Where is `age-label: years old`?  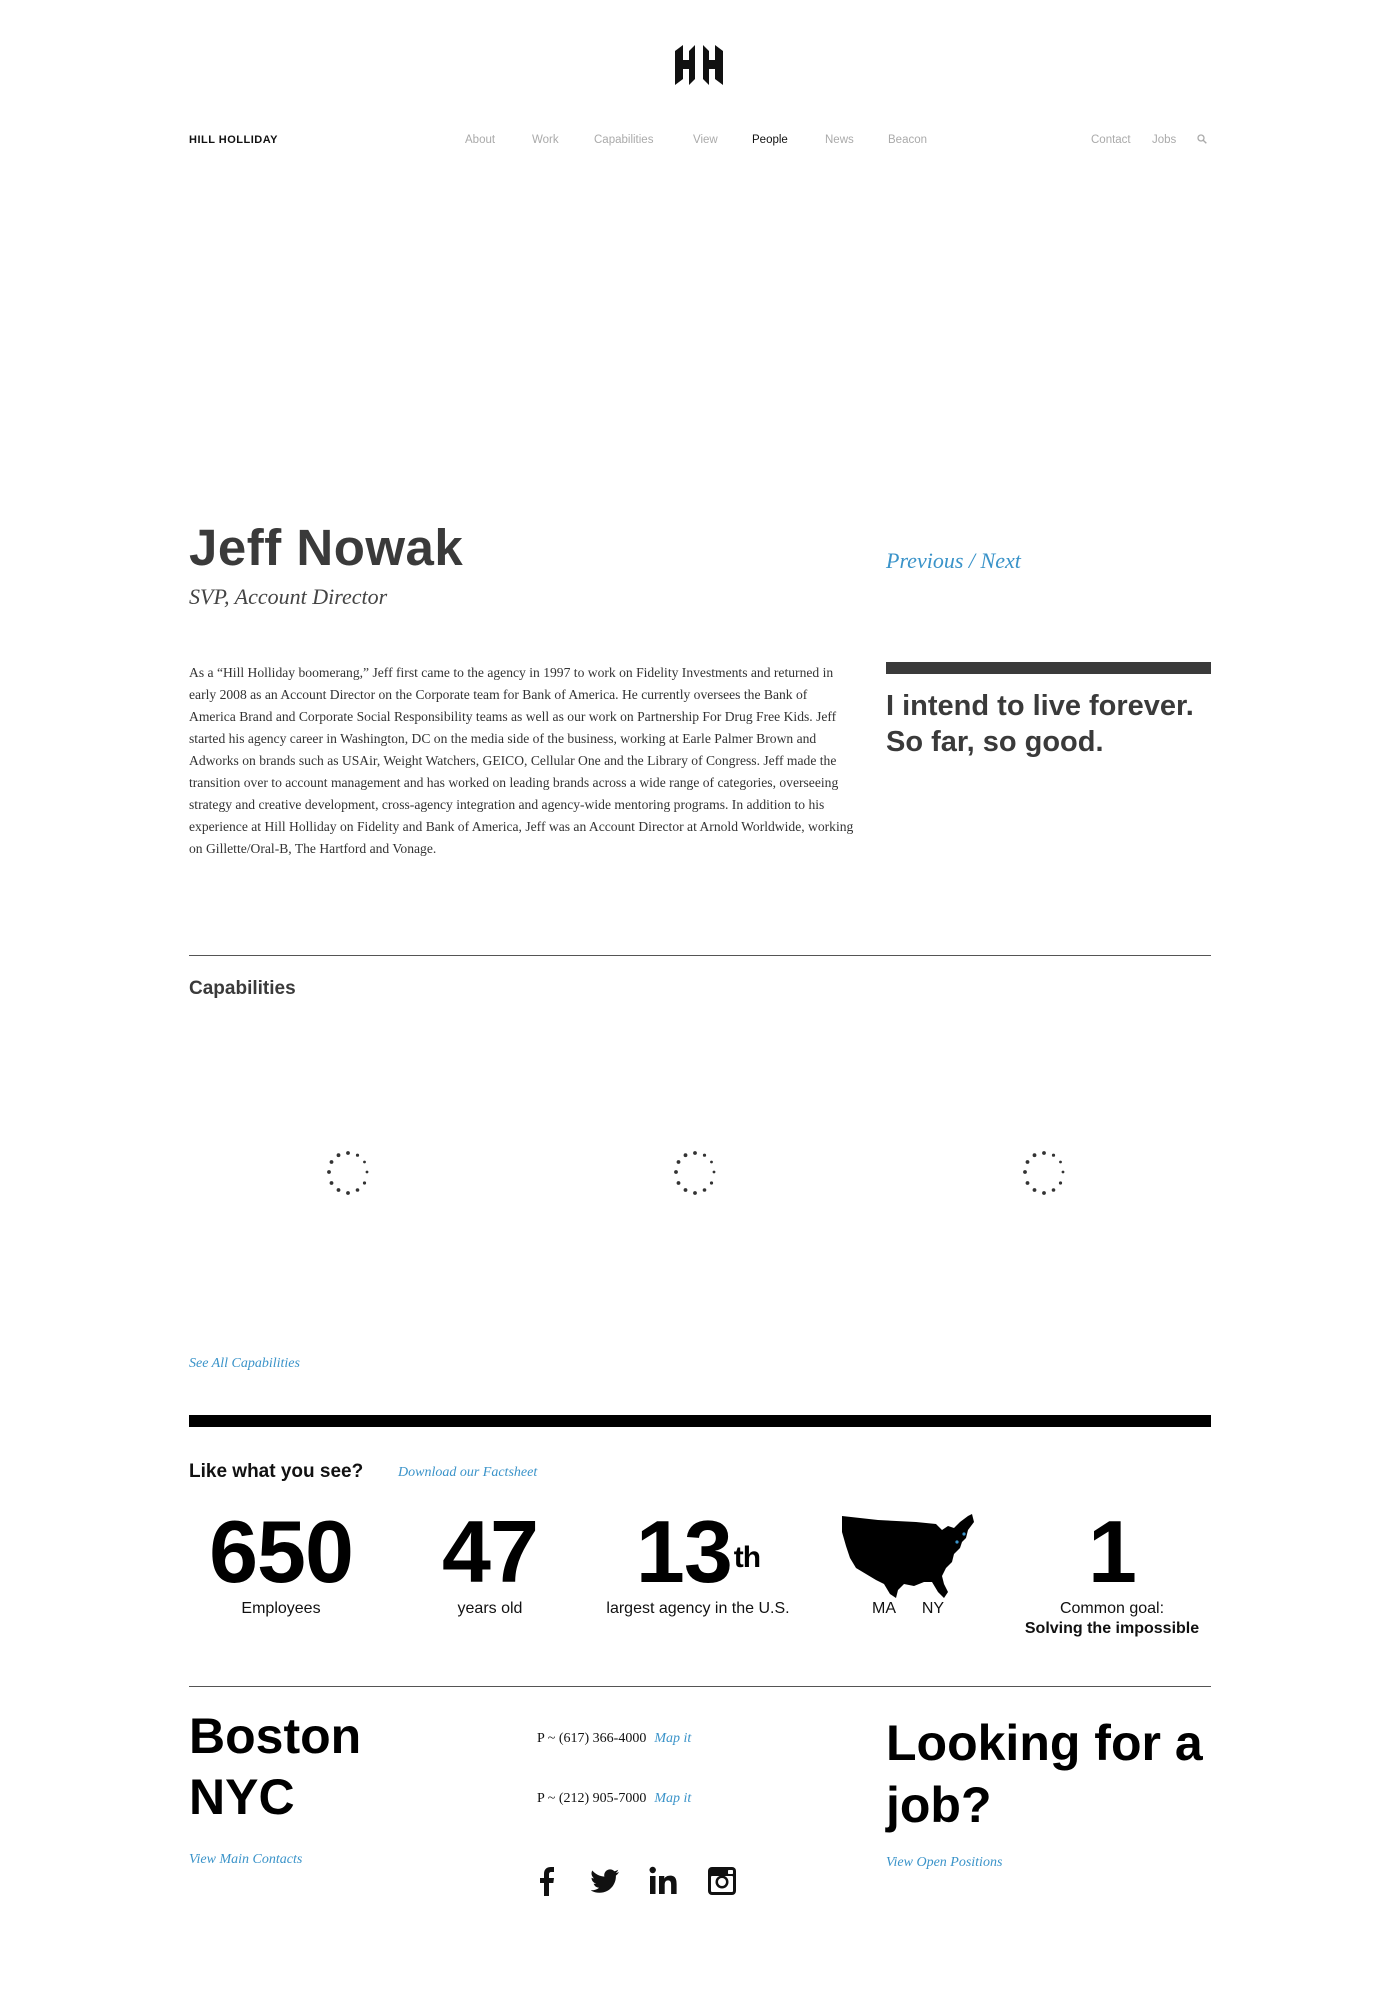
age-label: years old is located at coordinates (490, 1608).